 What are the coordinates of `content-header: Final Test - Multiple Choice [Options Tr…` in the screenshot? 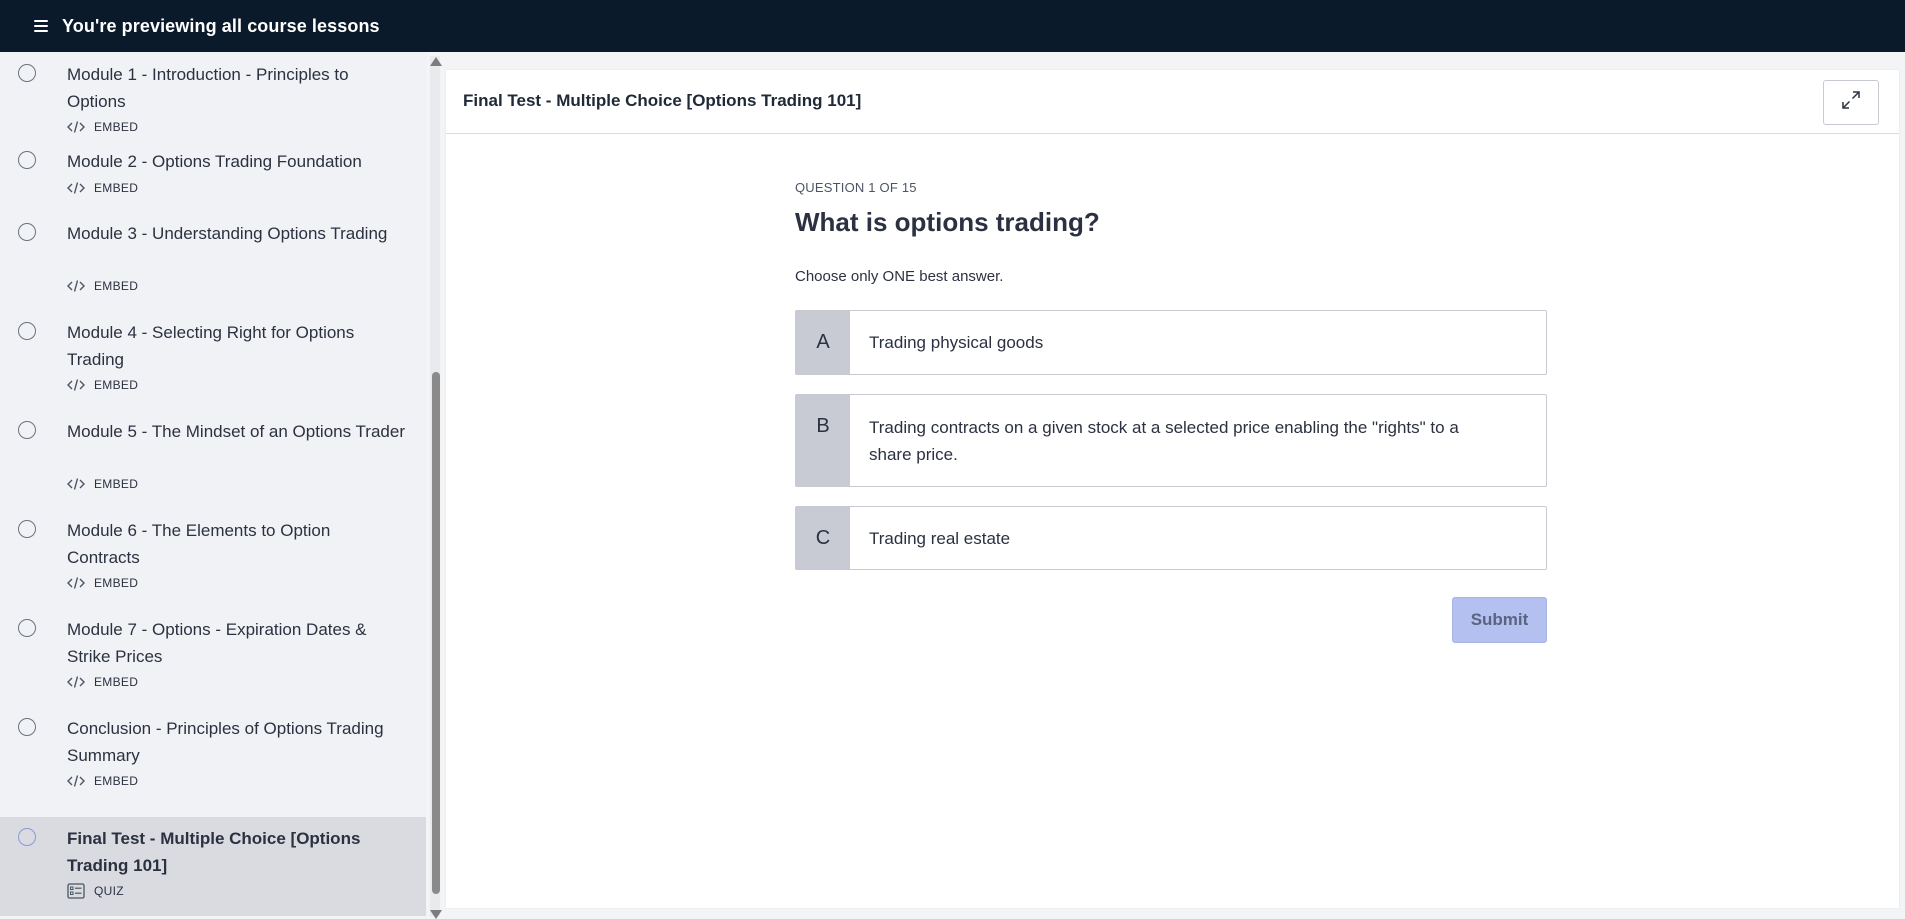 It's located at (1172, 102).